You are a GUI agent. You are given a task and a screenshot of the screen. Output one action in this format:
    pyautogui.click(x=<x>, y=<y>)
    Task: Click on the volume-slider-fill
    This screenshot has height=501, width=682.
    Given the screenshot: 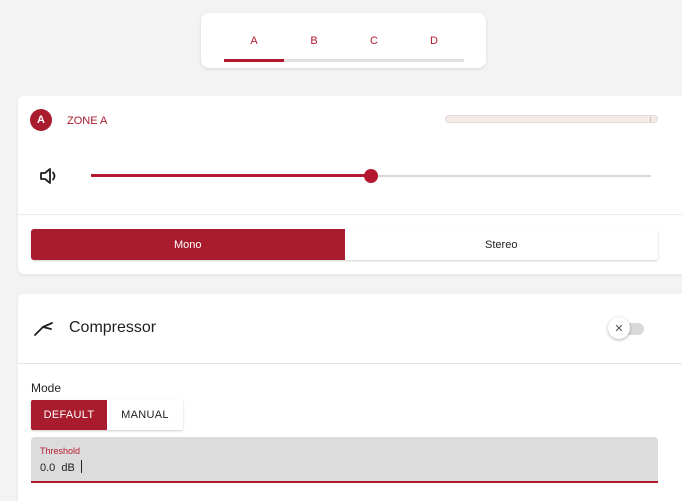 What is the action you would take?
    pyautogui.click(x=231, y=175)
    